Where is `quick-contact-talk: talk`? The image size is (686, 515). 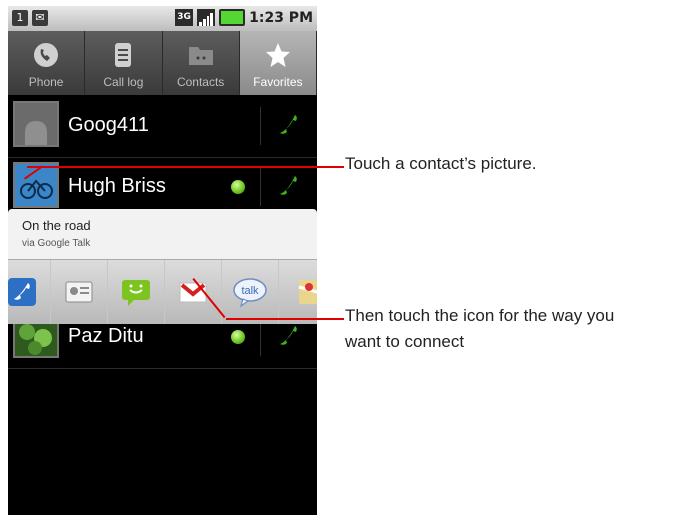 quick-contact-talk: talk is located at coordinates (250, 292).